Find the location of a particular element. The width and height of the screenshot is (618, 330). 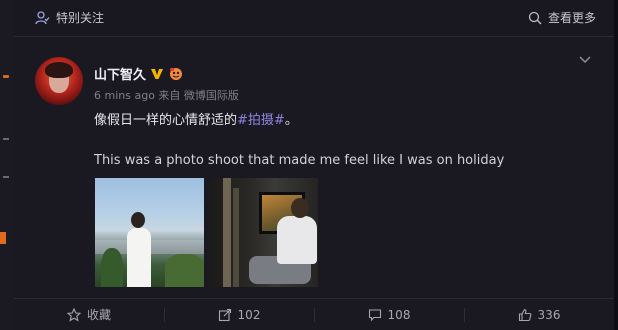

avatar-hair is located at coordinates (59, 70).